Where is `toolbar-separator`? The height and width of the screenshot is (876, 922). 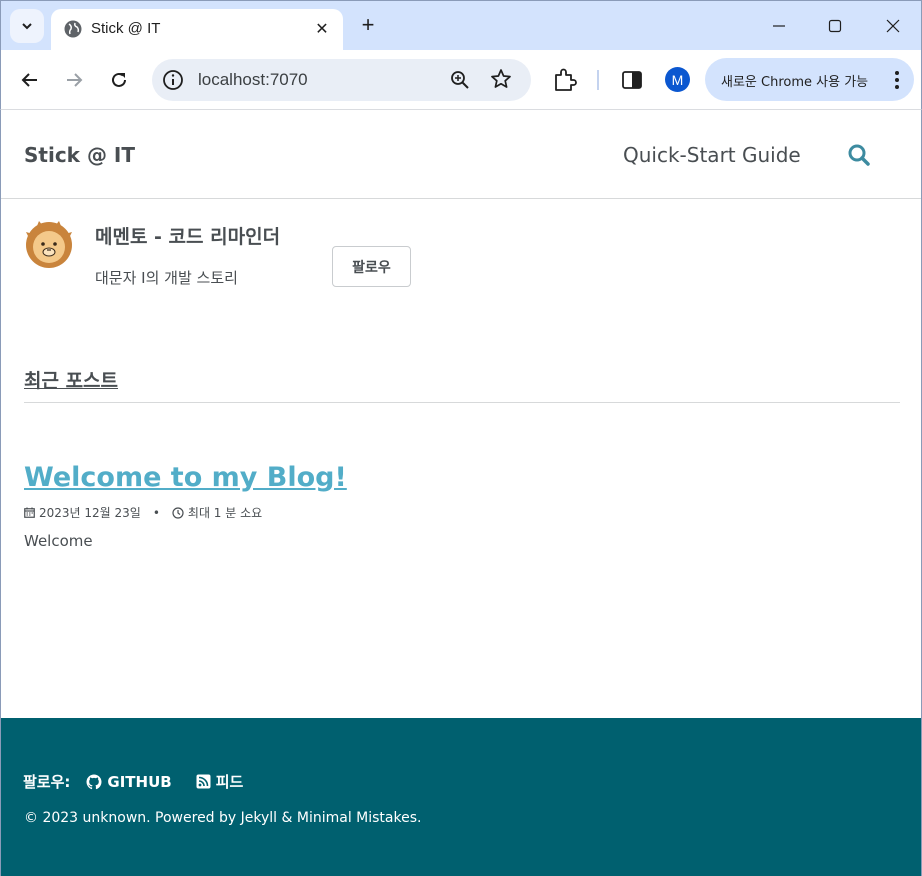 toolbar-separator is located at coordinates (598, 80).